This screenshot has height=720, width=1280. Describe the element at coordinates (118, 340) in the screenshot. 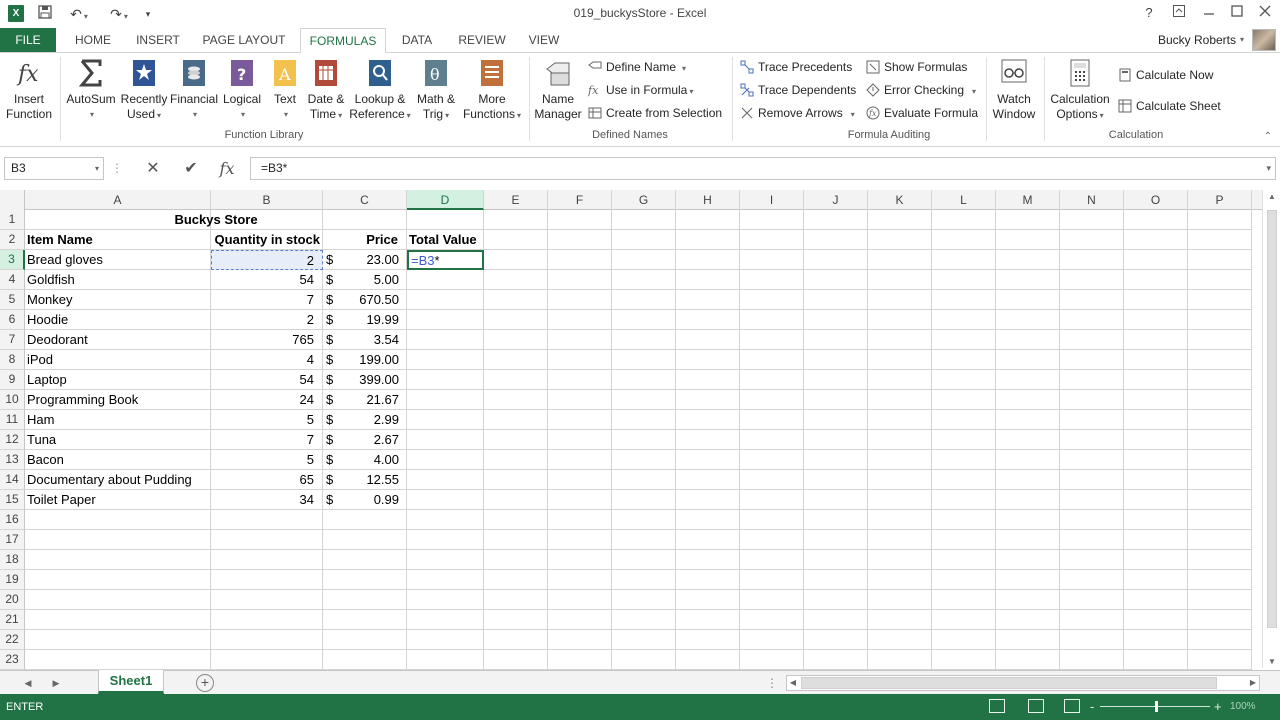

I see `item-name-cell: Deodorant` at that location.